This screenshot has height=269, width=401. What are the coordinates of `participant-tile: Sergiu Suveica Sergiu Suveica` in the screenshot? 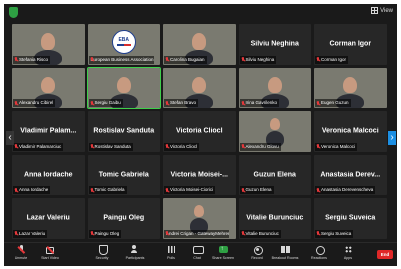 It's located at (350, 218).